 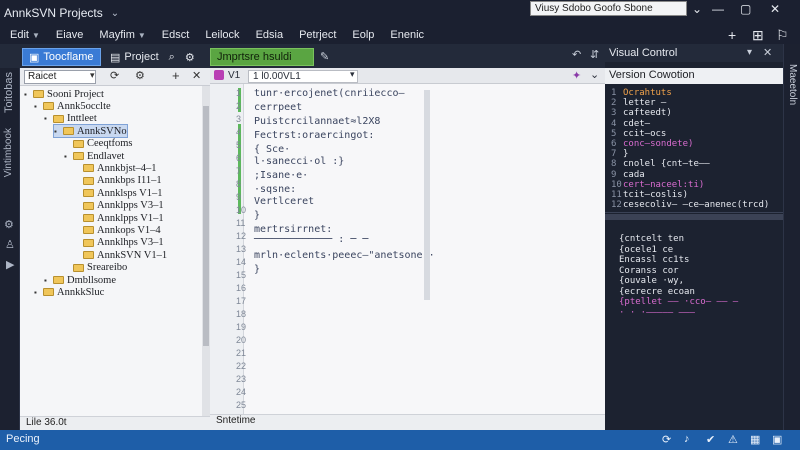 What do you see at coordinates (324, 56) in the screenshot?
I see `pin-icon: ✎` at bounding box center [324, 56].